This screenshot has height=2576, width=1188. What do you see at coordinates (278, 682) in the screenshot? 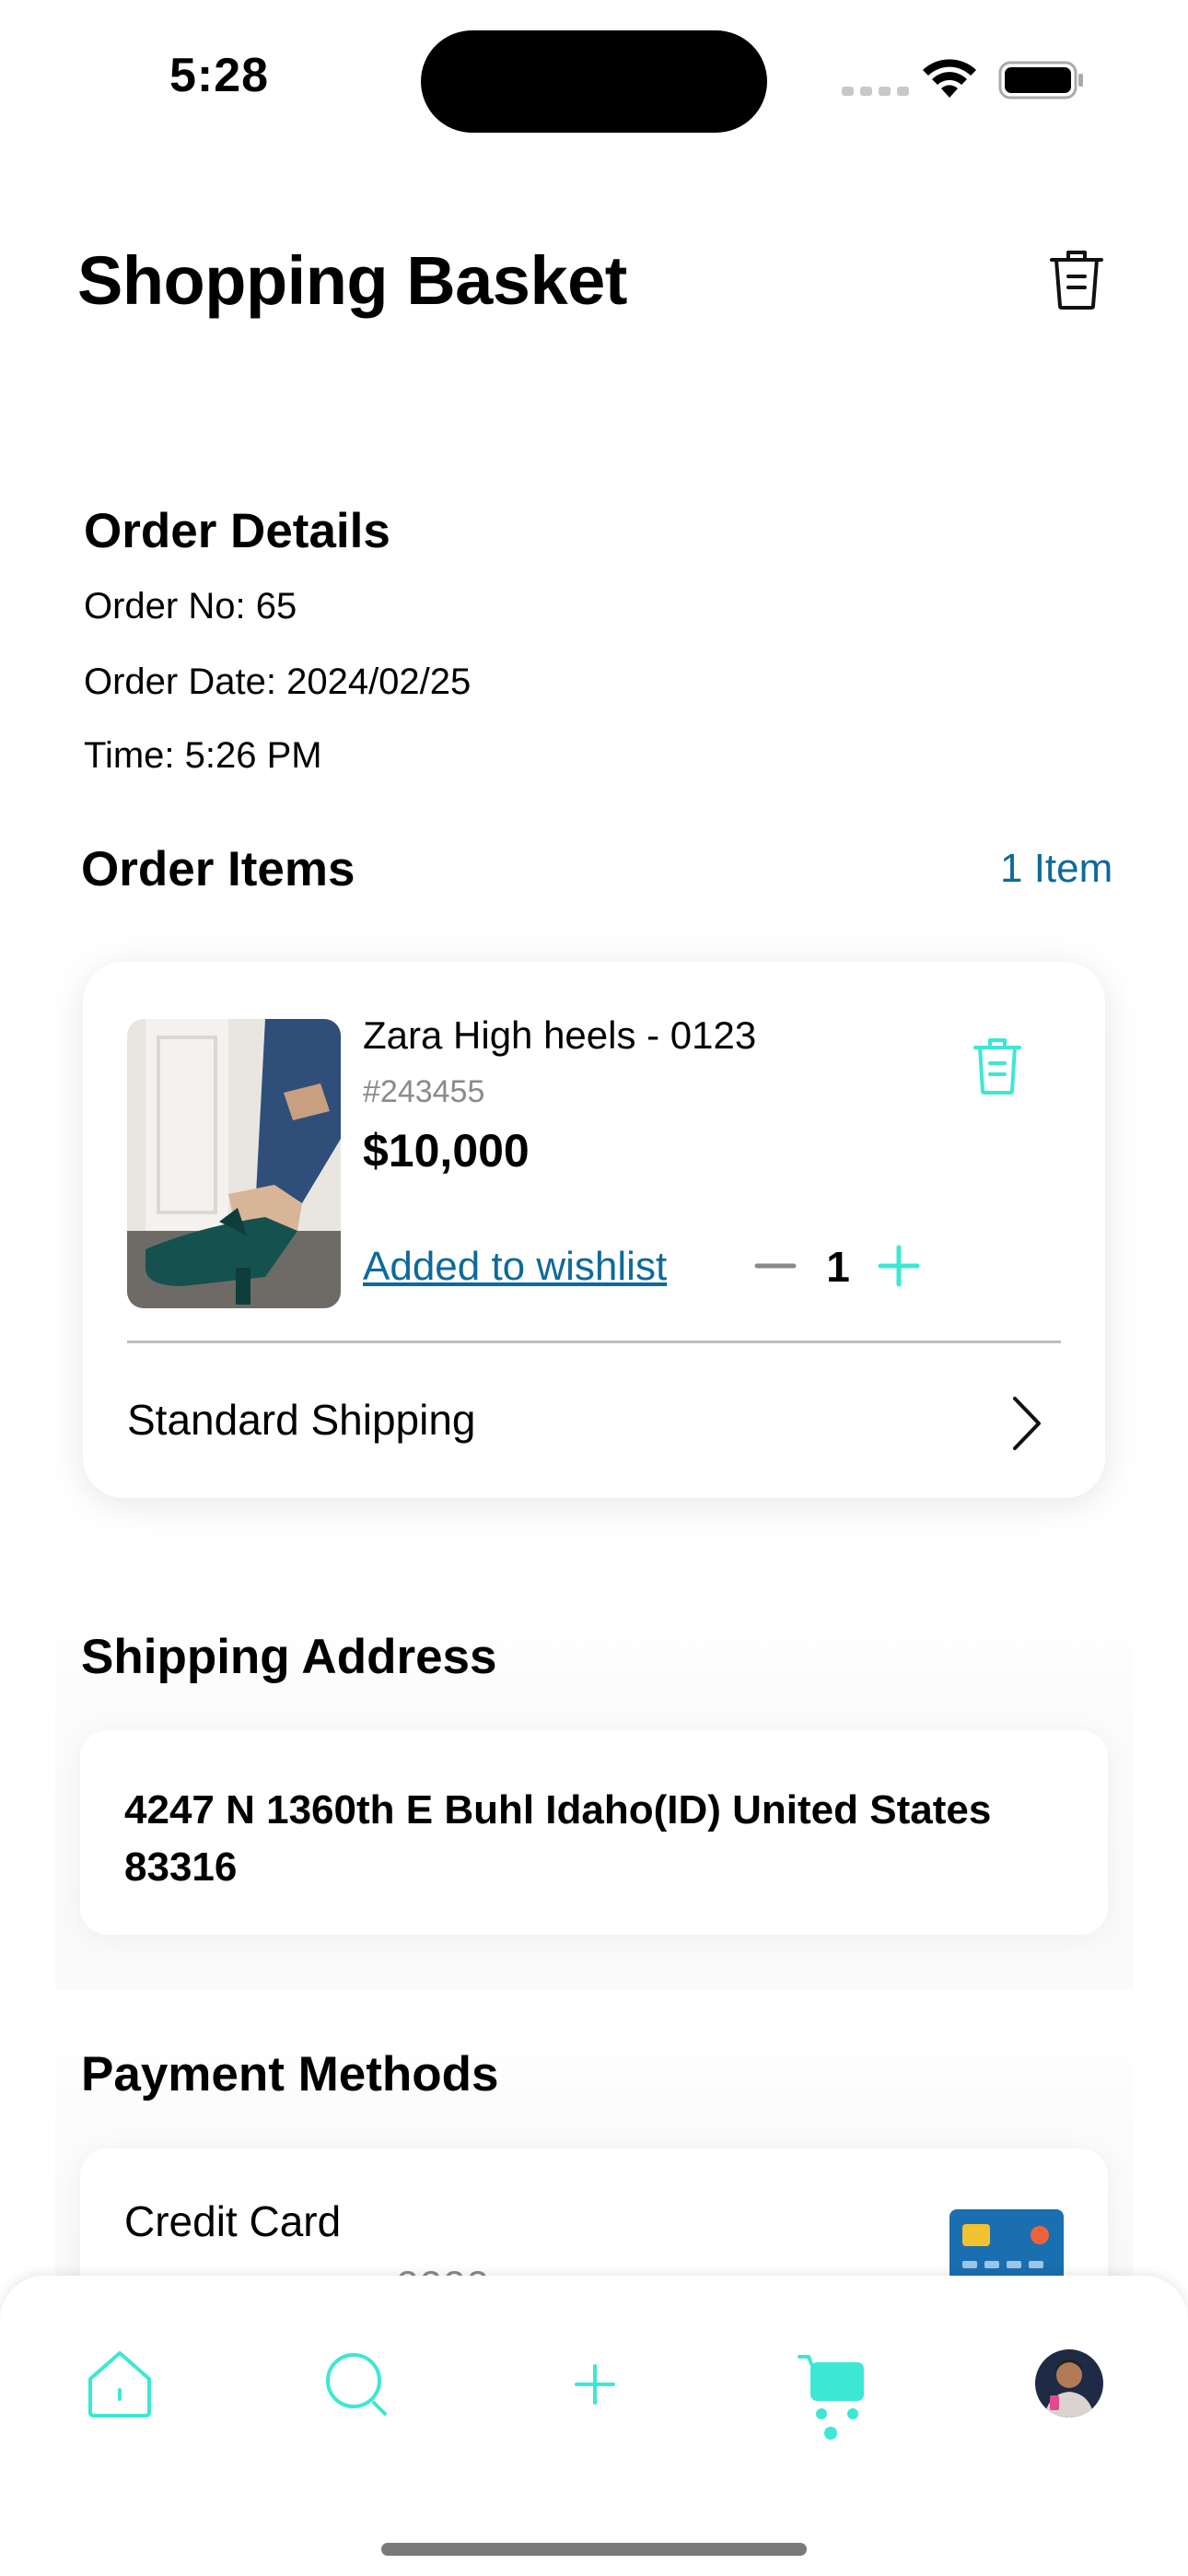
I see `order-date: Order Date: 2024/02/25` at bounding box center [278, 682].